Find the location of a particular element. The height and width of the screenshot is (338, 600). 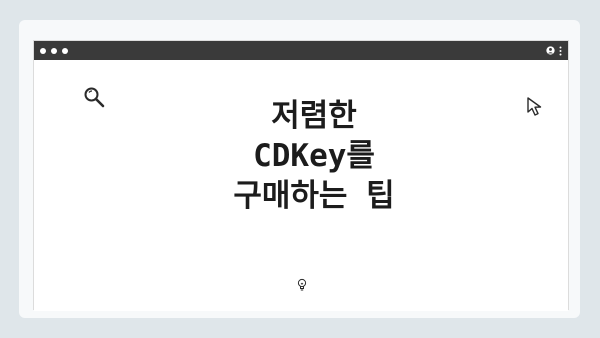

minimize-window-button is located at coordinates (54, 50).